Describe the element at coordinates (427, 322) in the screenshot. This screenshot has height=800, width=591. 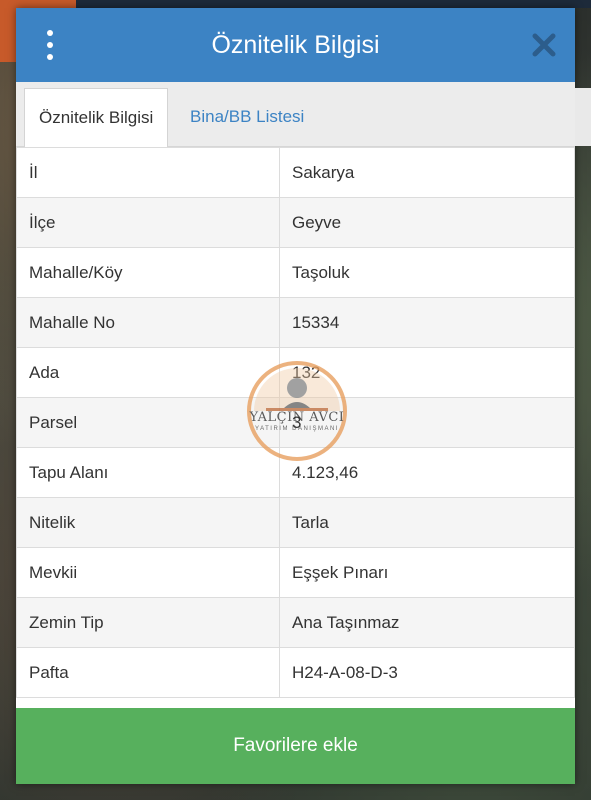
I see `attribute-value: 15334` at that location.